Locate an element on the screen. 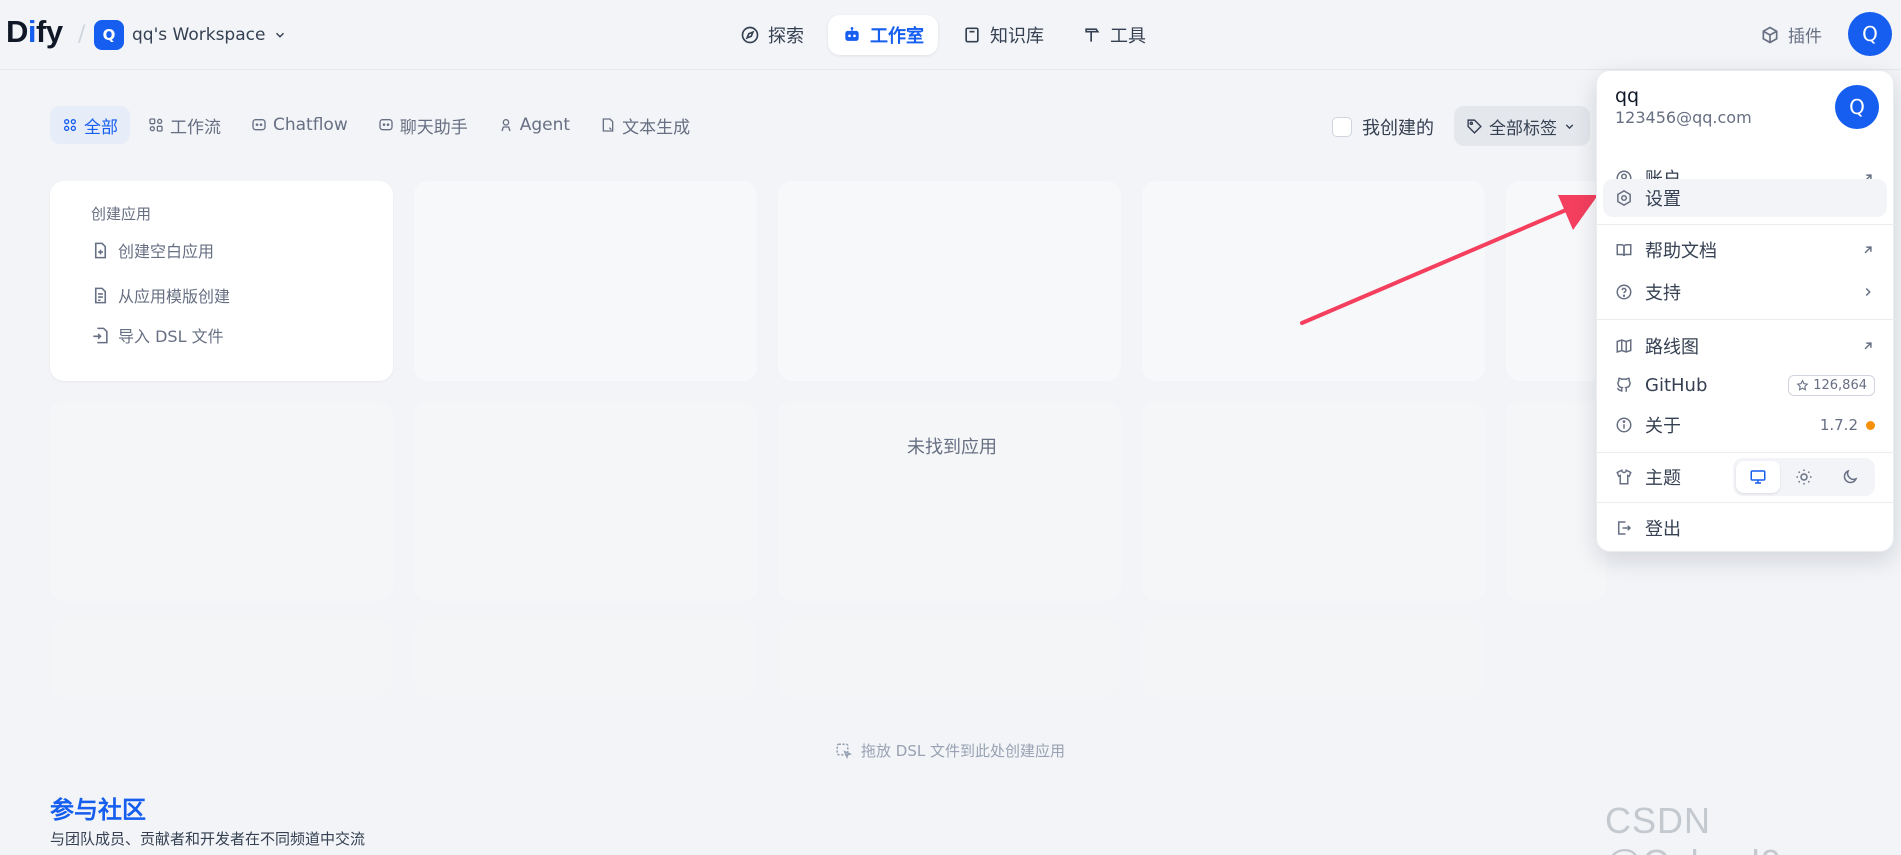  tag-filter-label: 全部标签 is located at coordinates (1523, 128).